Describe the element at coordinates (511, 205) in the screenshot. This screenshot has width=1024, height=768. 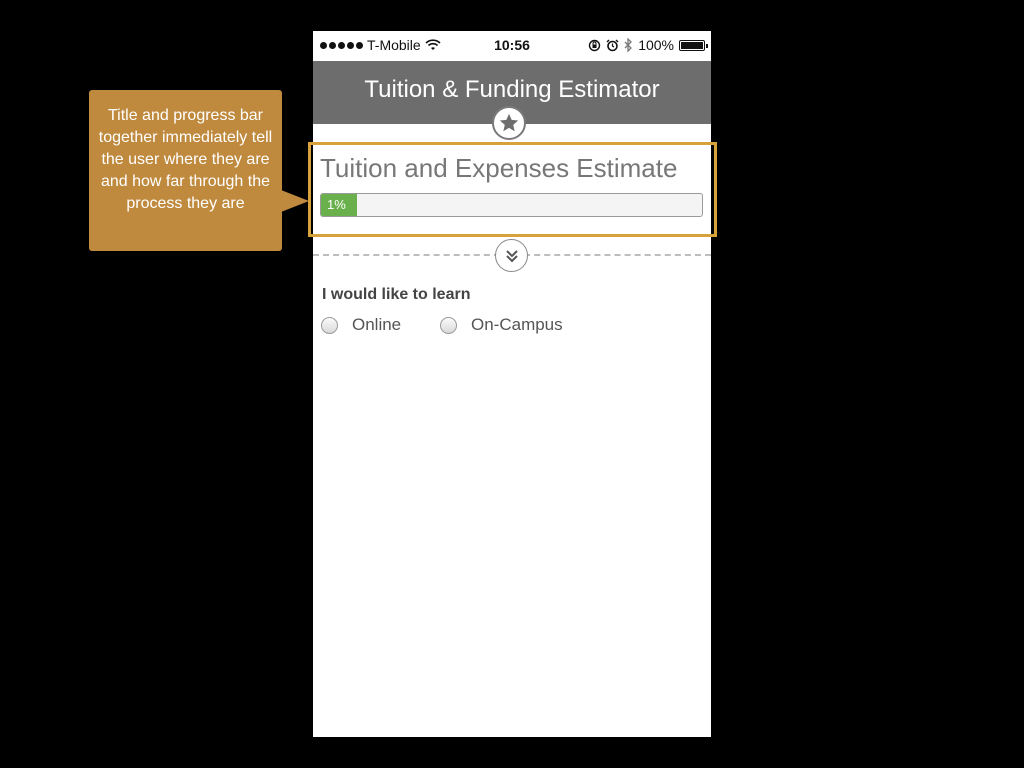
I see `progress-bar: 1%` at that location.